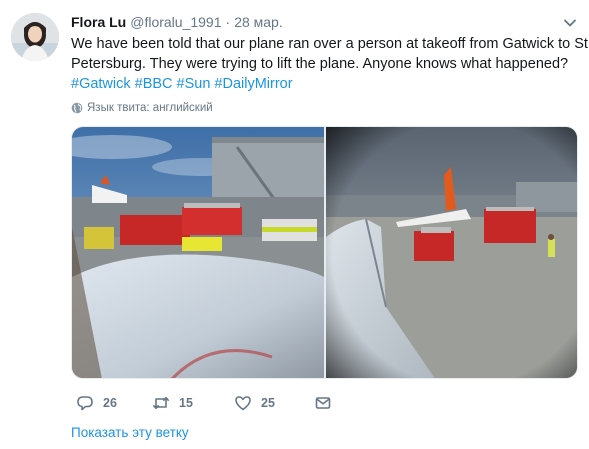 This screenshot has height=449, width=589. Describe the element at coordinates (130, 432) in the screenshot. I see `show-thread-link: Показать эту ветку` at that location.